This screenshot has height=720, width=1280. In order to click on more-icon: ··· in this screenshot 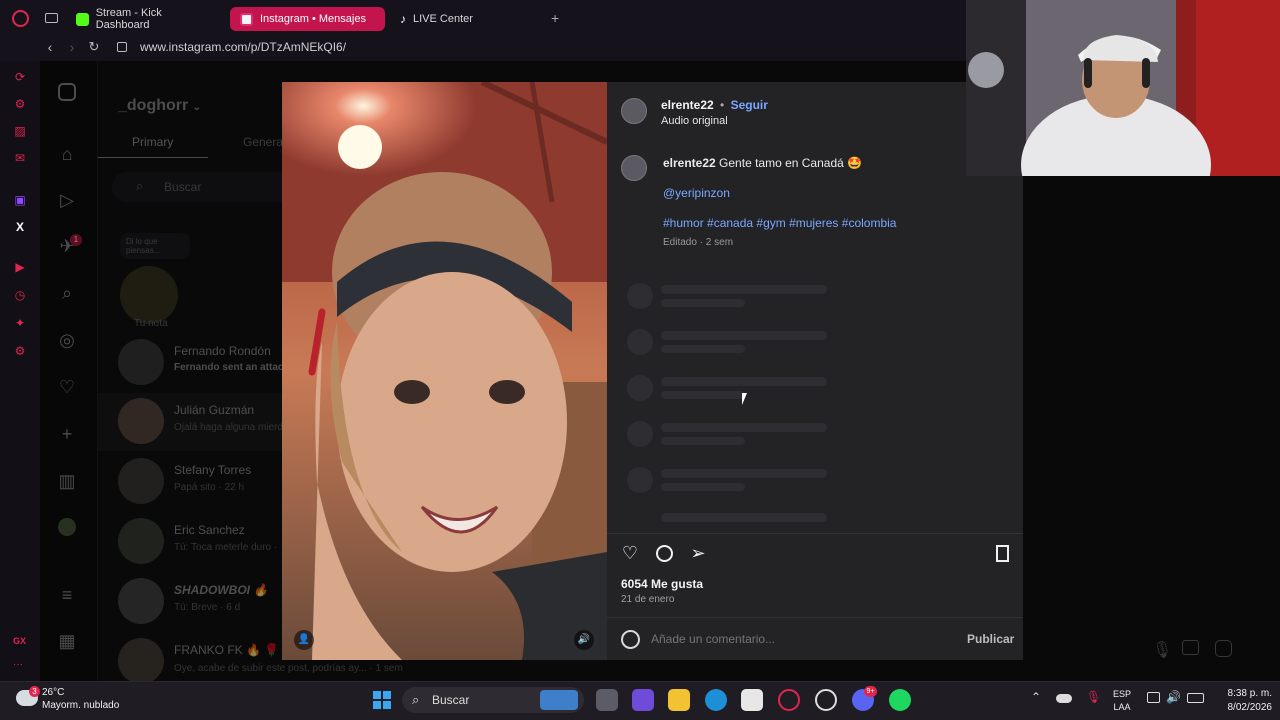, I will do `click(18, 664)`.